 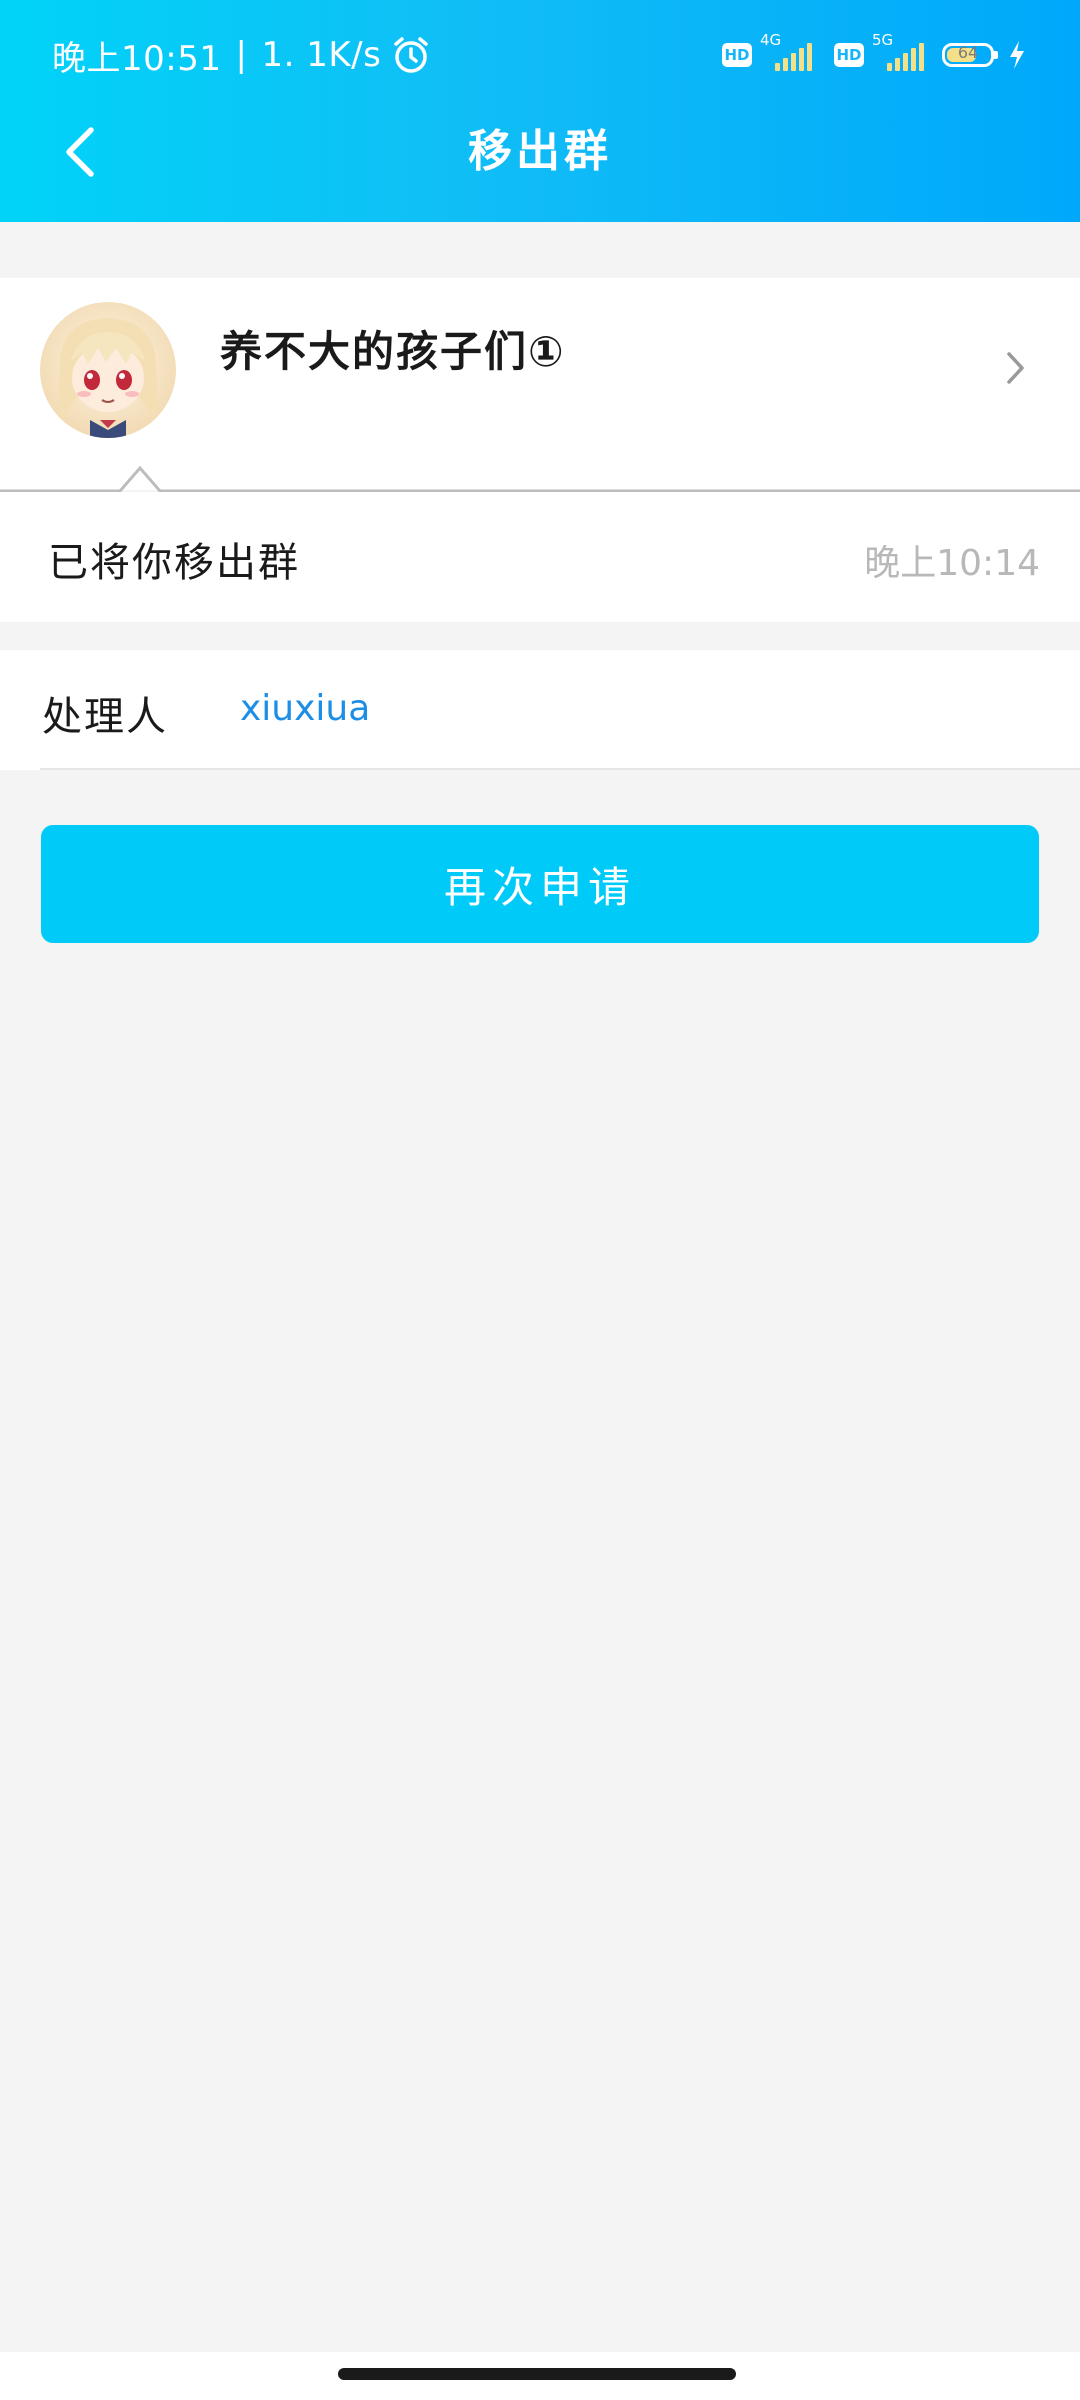 What do you see at coordinates (952, 563) in the screenshot?
I see `notice-time: 晚上10:14` at bounding box center [952, 563].